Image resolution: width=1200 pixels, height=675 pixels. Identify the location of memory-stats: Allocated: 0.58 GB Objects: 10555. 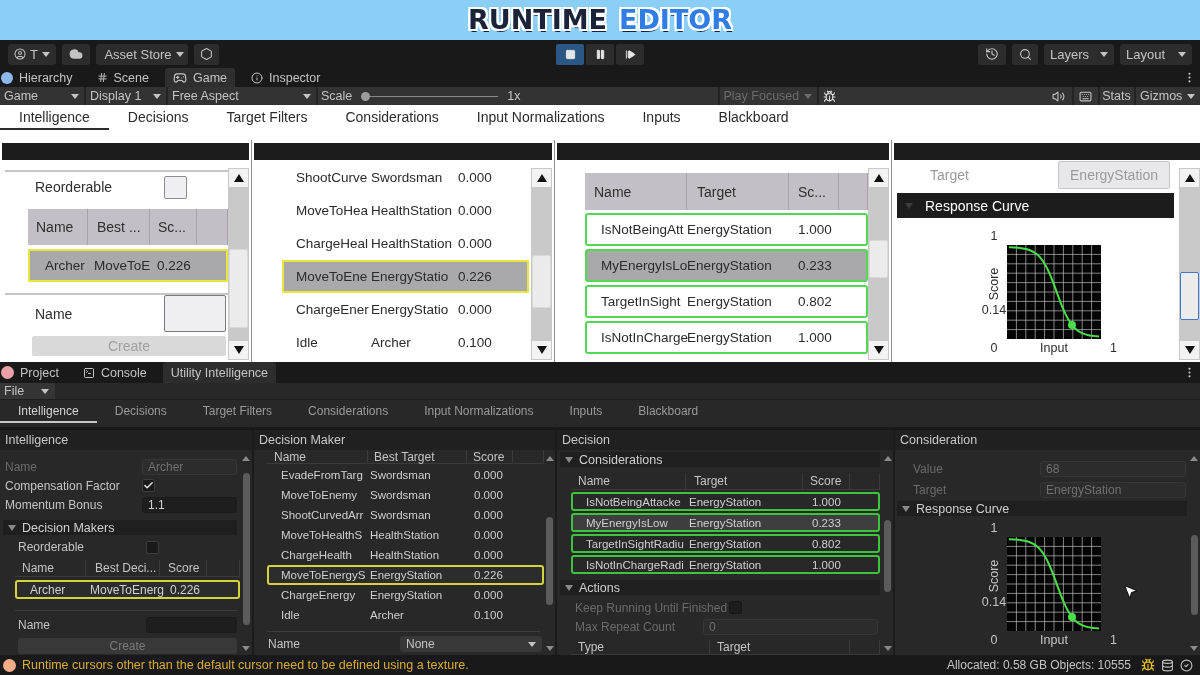
(1038, 665).